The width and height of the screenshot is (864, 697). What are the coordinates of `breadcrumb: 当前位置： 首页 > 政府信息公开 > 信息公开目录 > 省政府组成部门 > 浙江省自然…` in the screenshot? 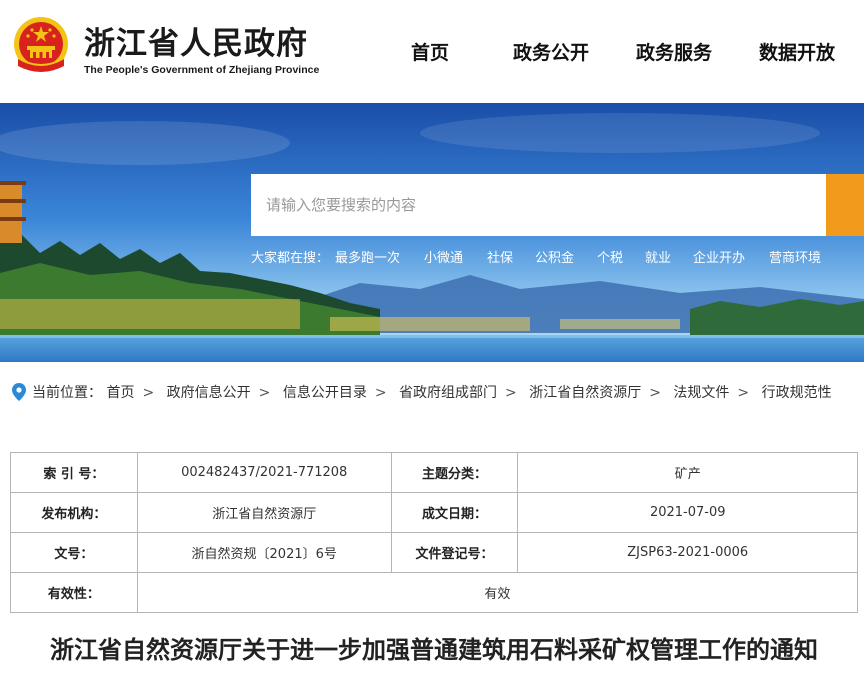 It's located at (438, 392).